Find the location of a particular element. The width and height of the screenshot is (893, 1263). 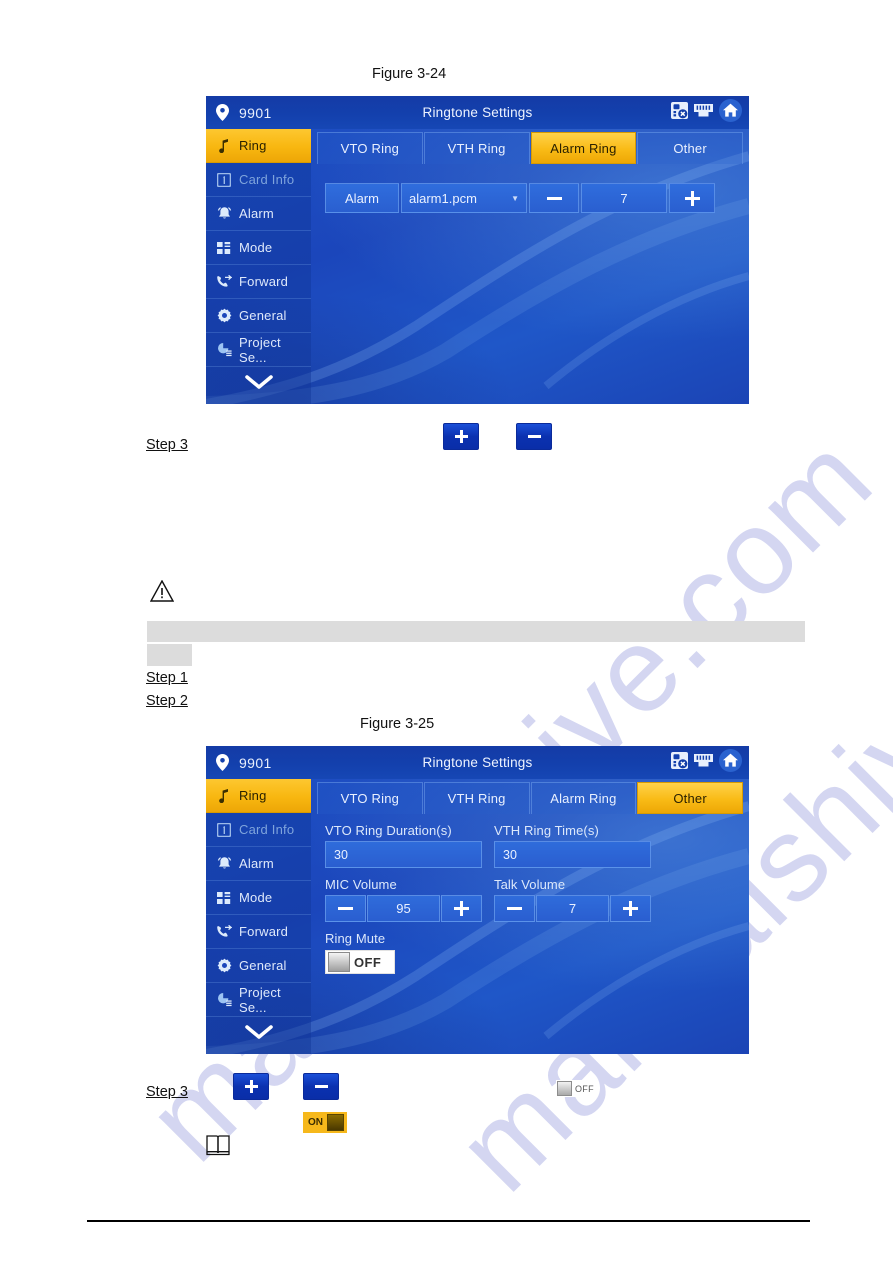

alarm-row-name: Alarm is located at coordinates (362, 198).